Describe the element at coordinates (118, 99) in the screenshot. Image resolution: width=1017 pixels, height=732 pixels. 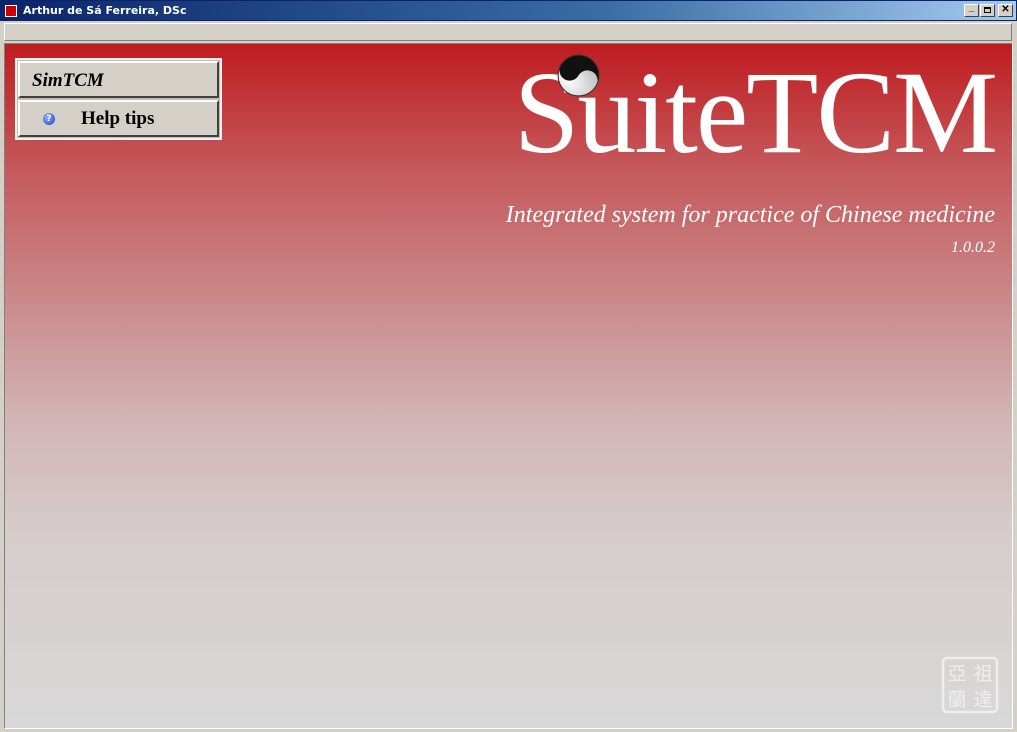
I see `launcher-panel: SimTCM ? Help tips` at that location.